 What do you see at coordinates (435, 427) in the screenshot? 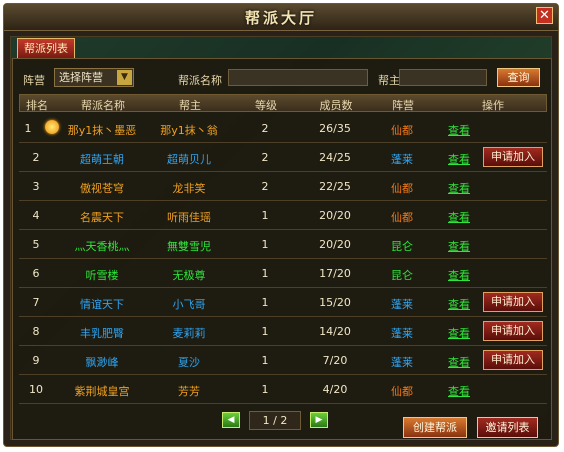
I see `create-guild-button: 创建帮派` at bounding box center [435, 427].